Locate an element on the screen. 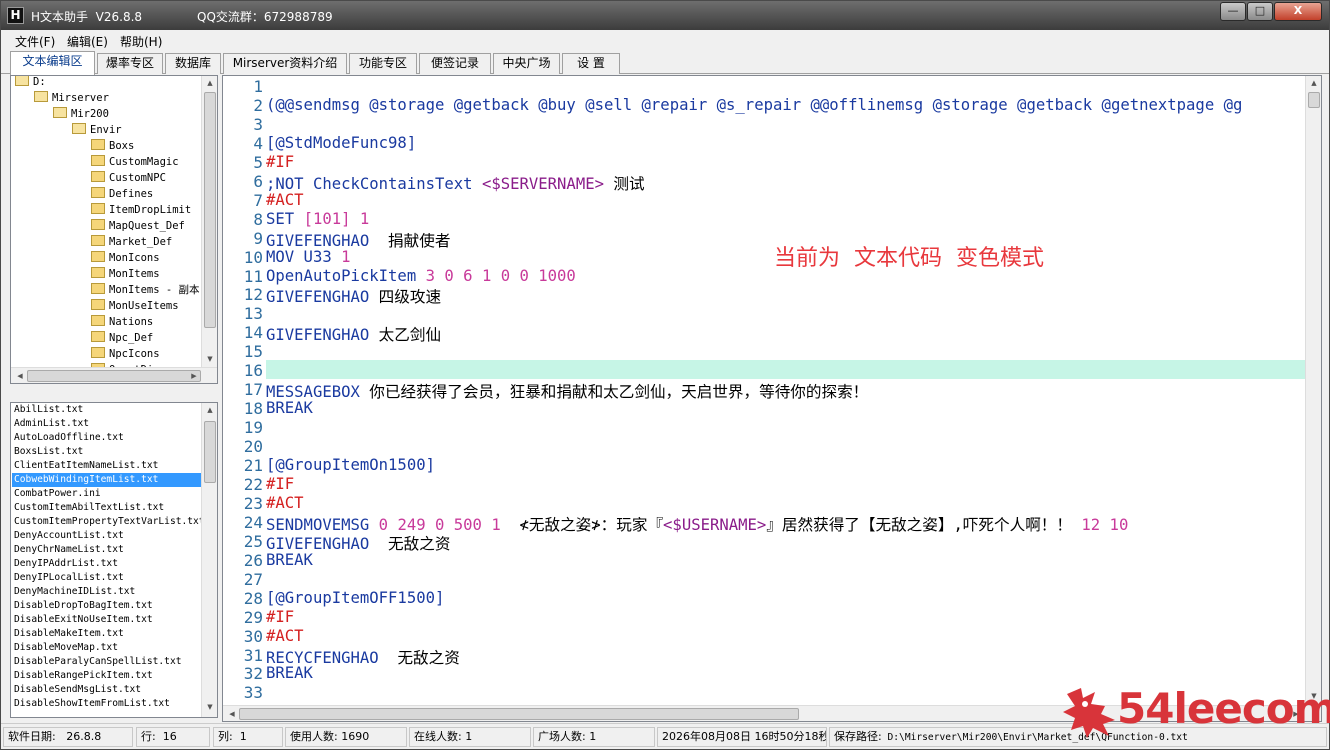 This screenshot has width=1330, height=750. file-list-item: DisableRangePickItem.txt is located at coordinates (107, 676).